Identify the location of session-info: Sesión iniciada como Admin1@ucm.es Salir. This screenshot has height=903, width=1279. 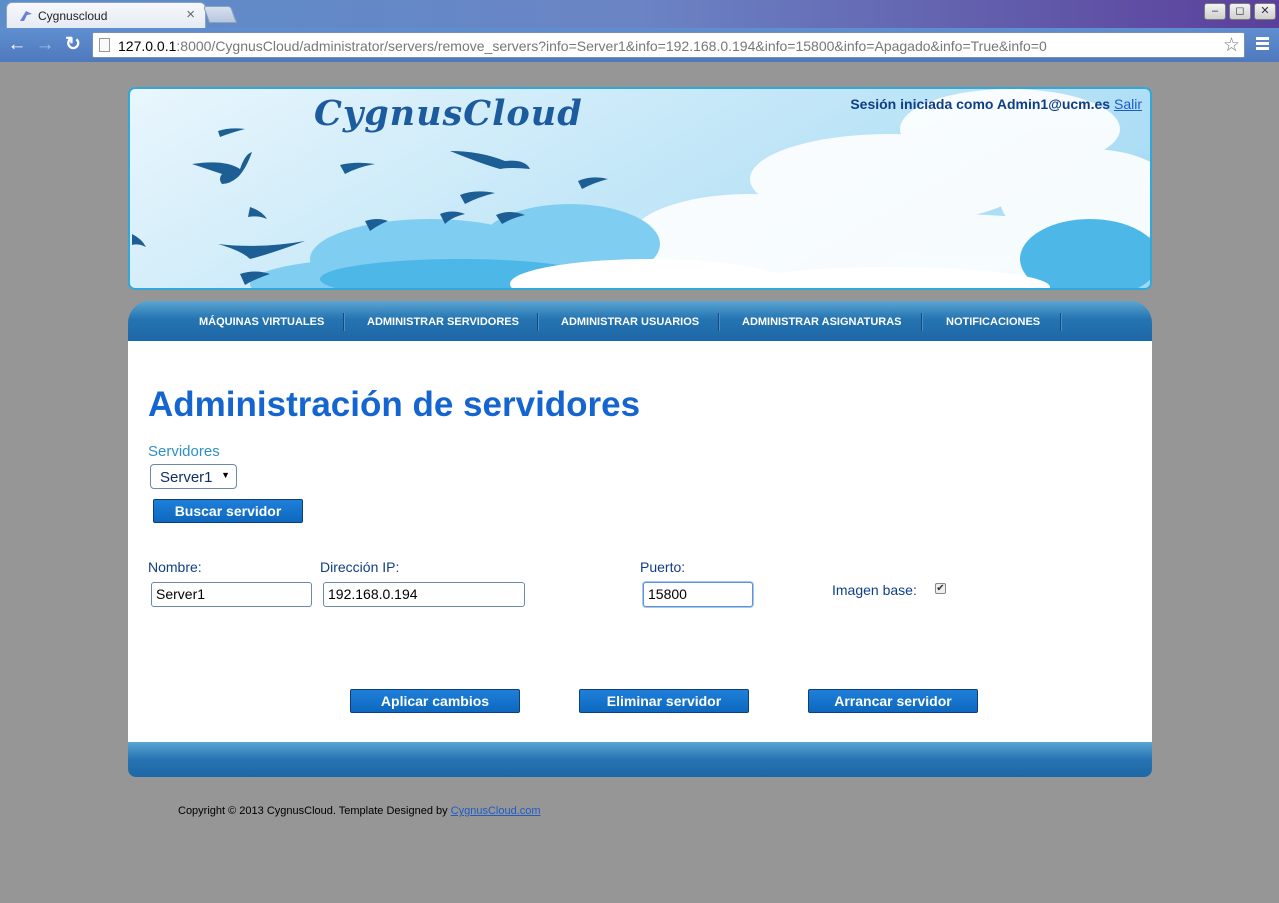
(996, 104).